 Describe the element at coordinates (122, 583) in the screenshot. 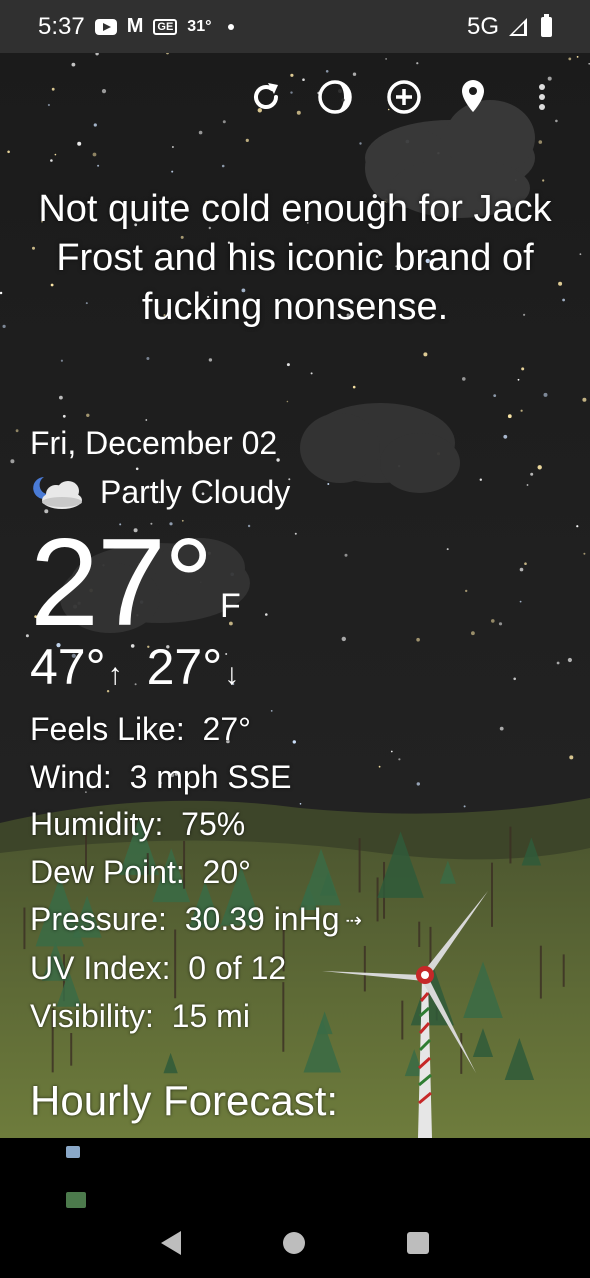

I see `current-temperature: 27°` at that location.